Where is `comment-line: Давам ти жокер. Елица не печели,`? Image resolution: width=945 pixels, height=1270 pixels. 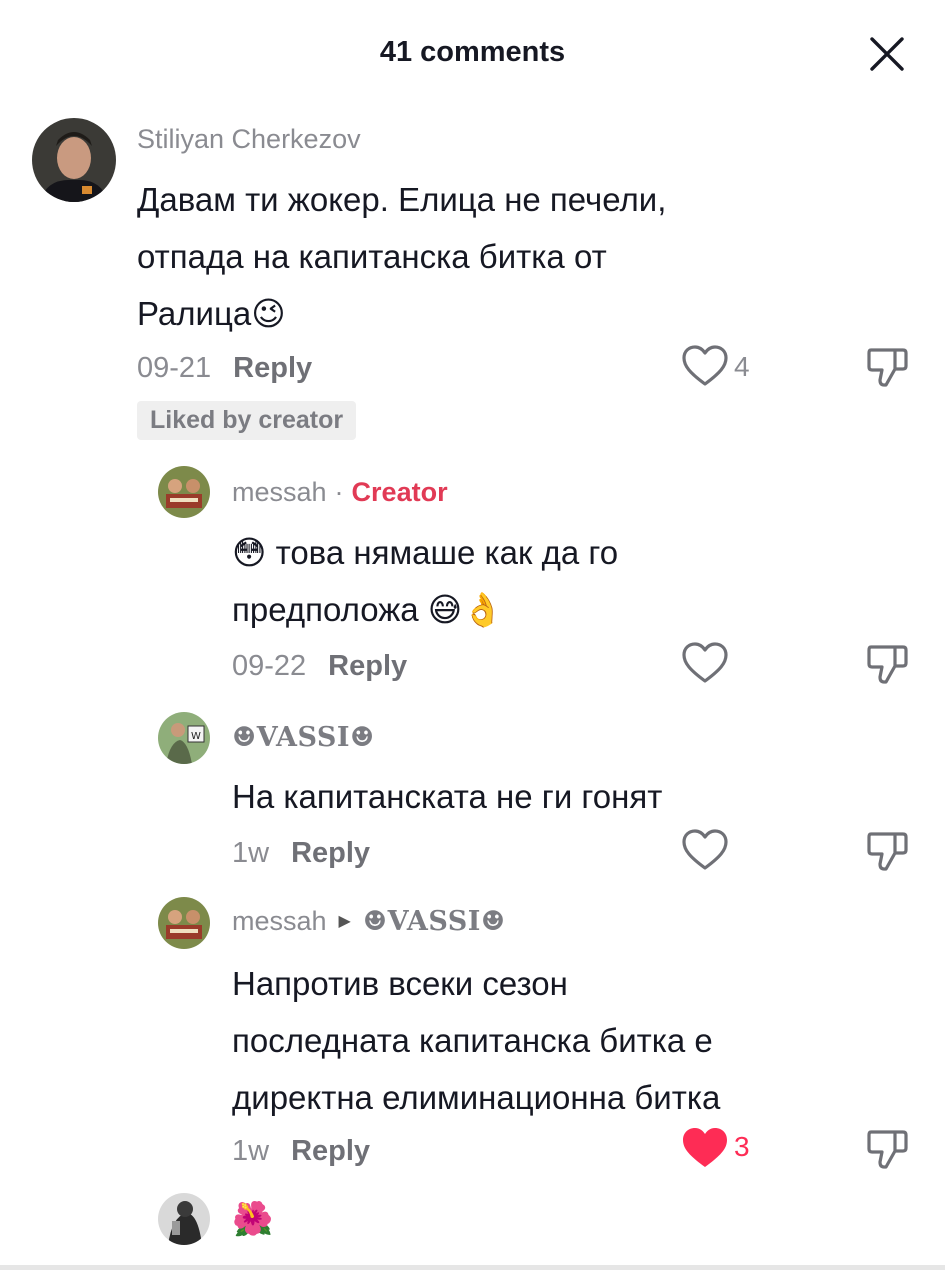
comment-line: Давам ти жокер. Елица не печели, is located at coordinates (402, 199).